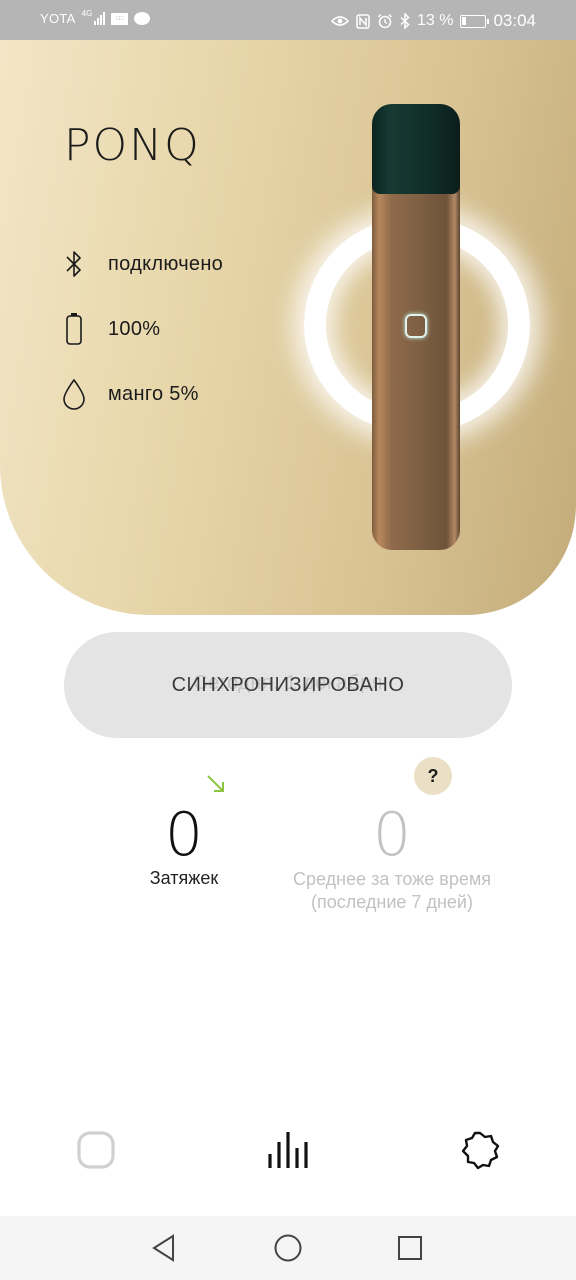 The image size is (576, 1280). I want to click on help-button: ?, so click(433, 776).